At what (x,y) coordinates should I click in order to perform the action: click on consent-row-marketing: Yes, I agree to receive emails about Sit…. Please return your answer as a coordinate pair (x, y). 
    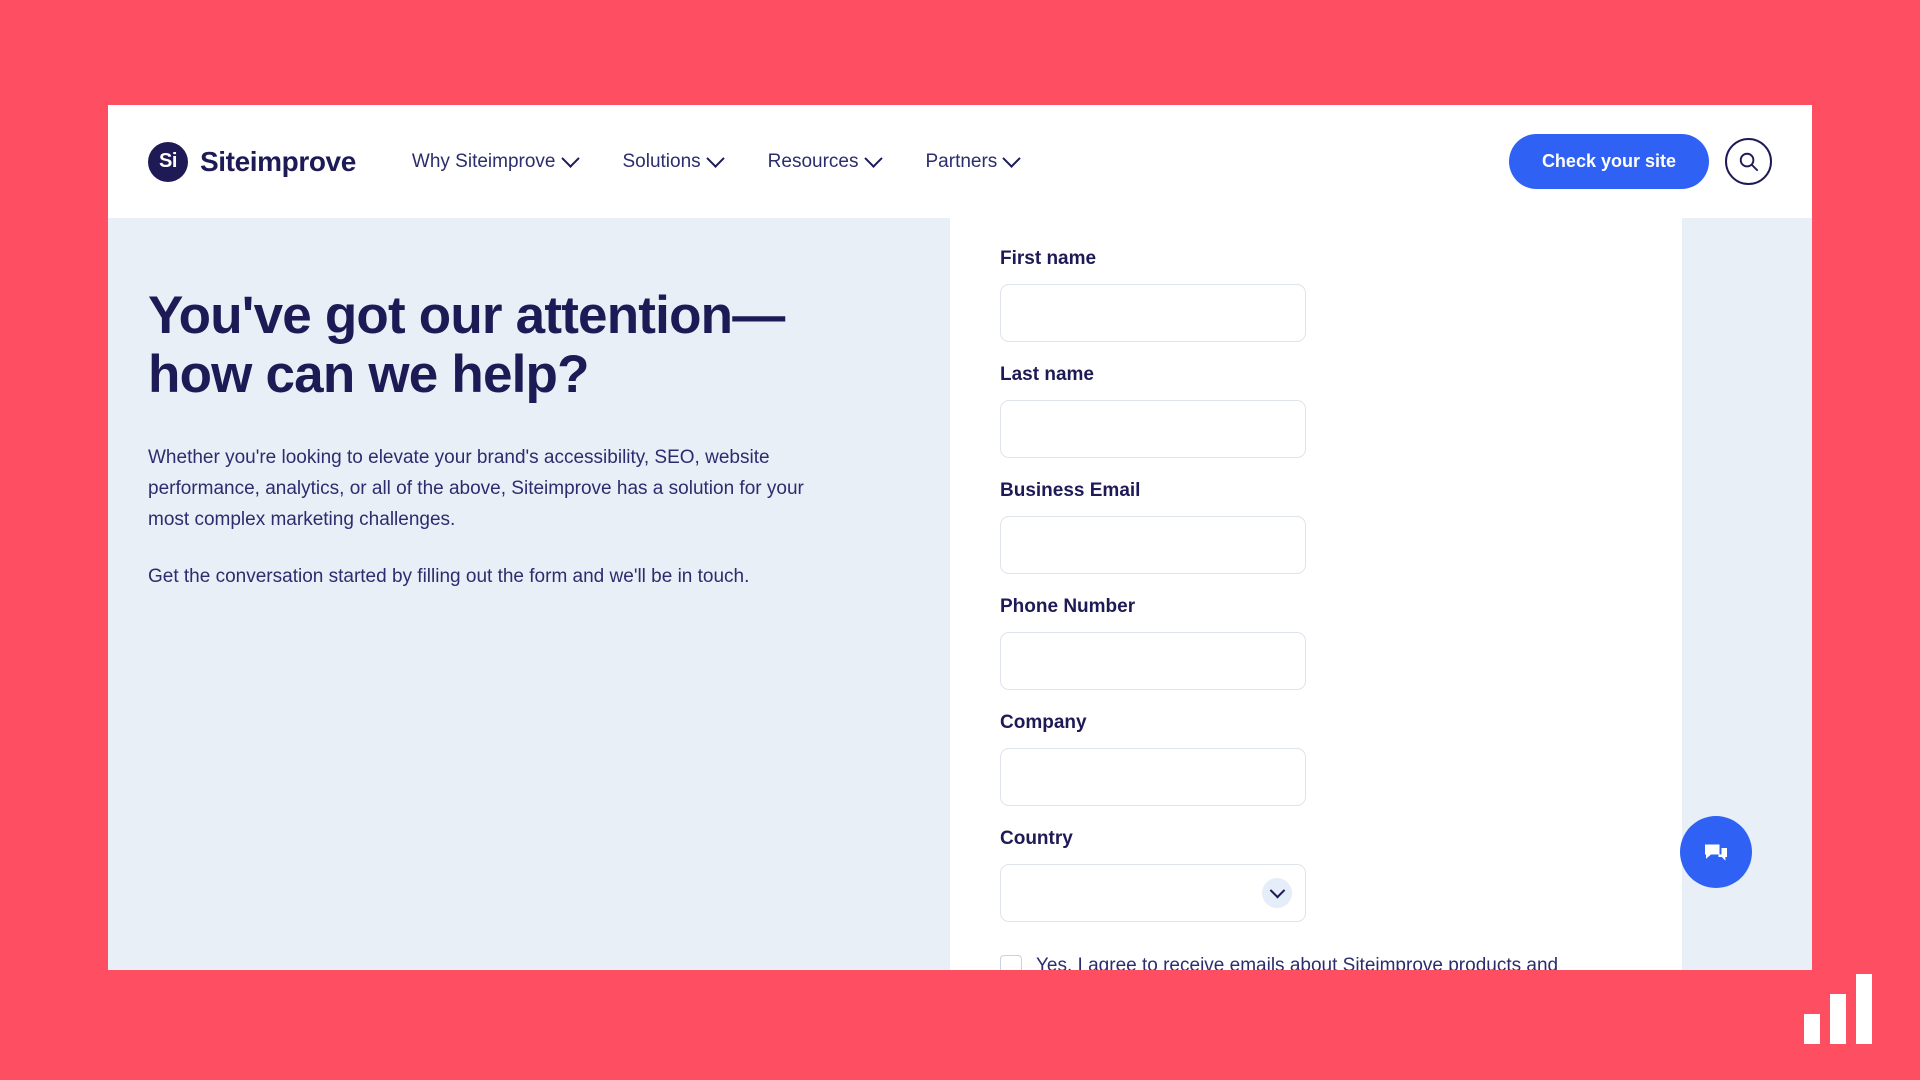
    Looking at the image, I should click on (1316, 961).